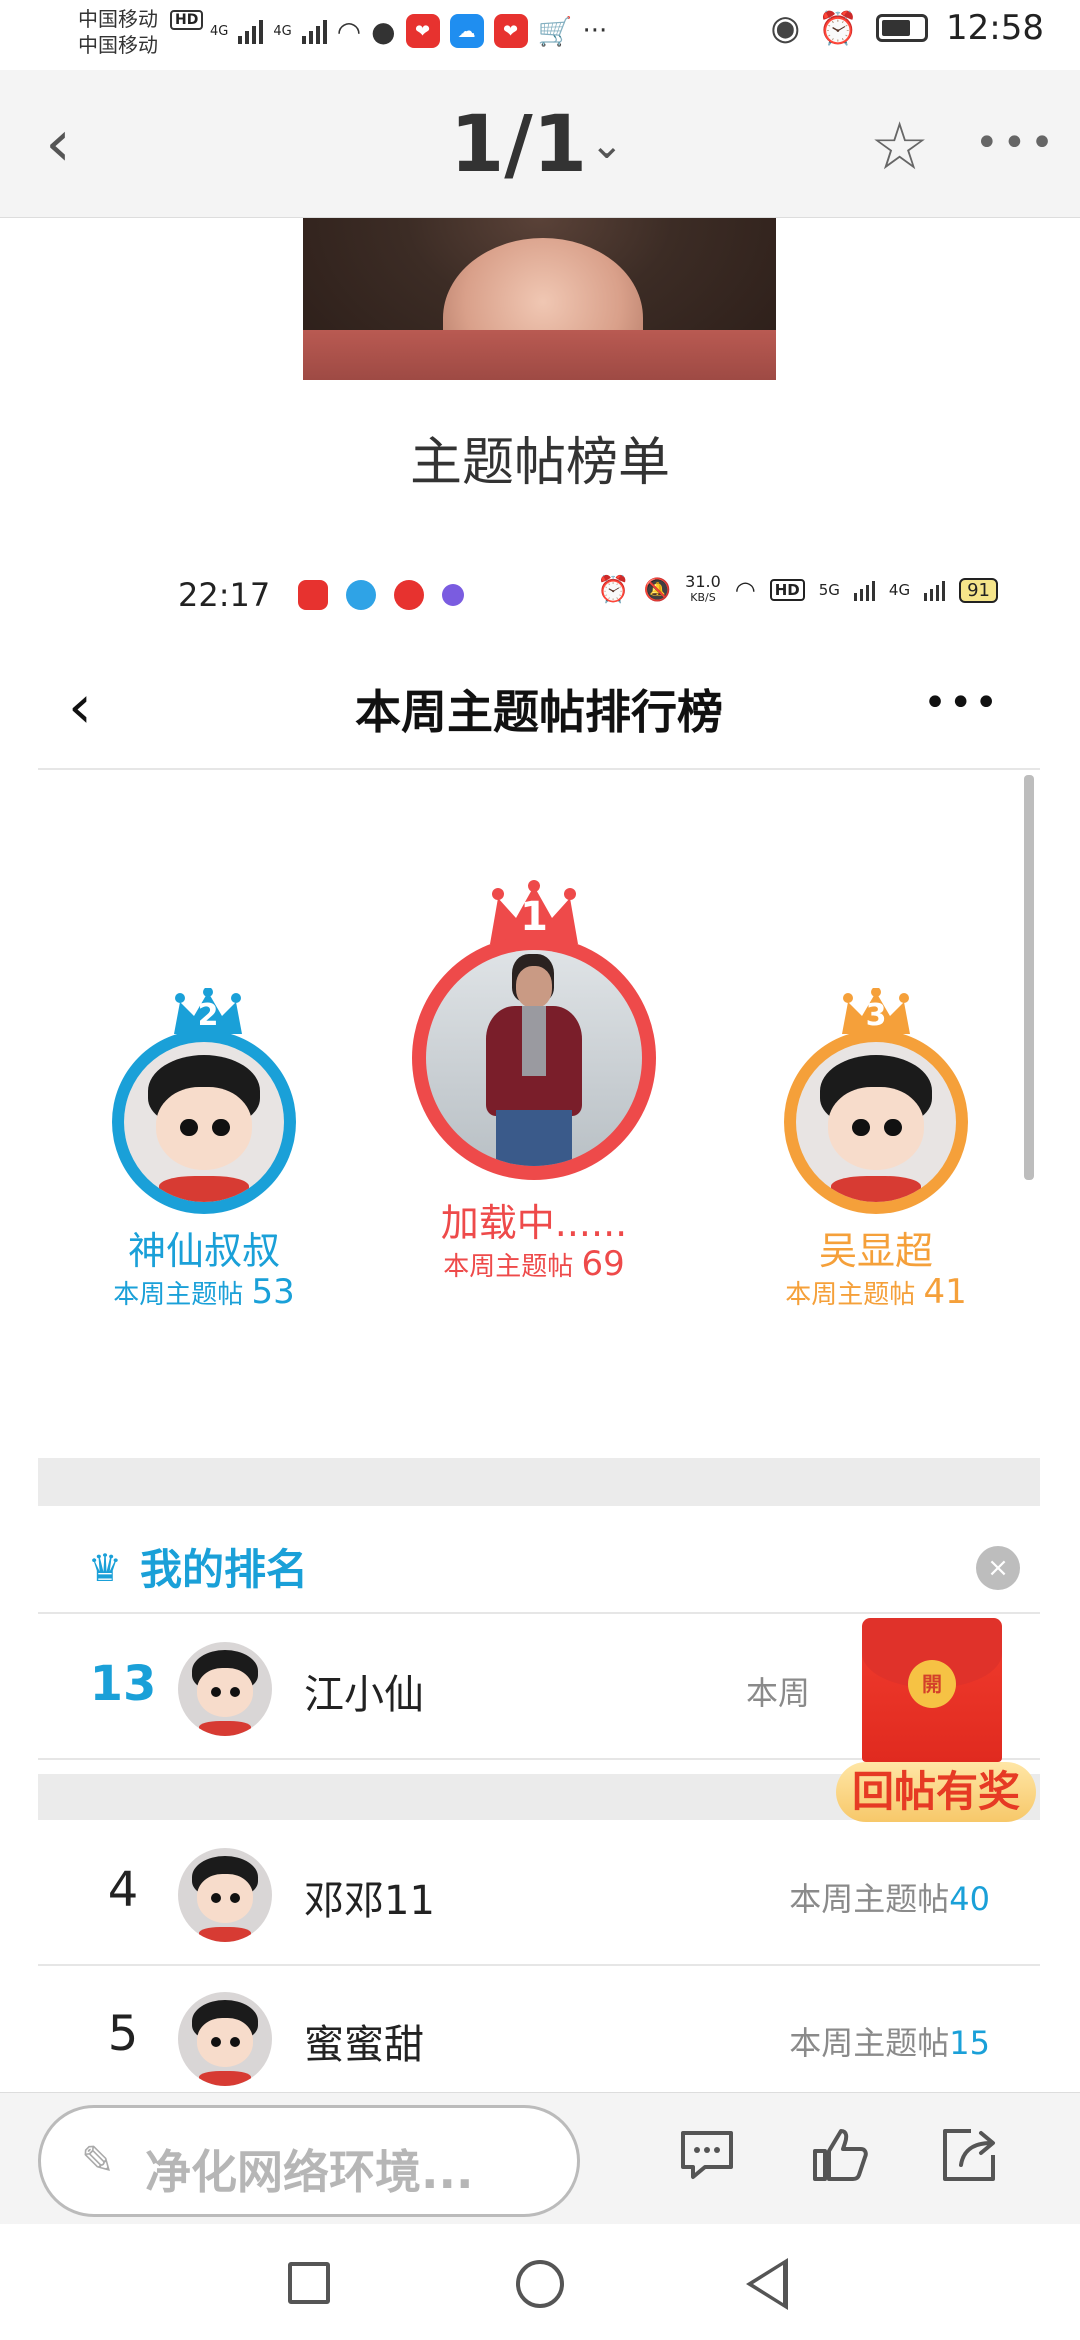 This screenshot has width=1080, height=2340. Describe the element at coordinates (657, 590) in the screenshot. I see `mute-icon: 🔕` at that location.